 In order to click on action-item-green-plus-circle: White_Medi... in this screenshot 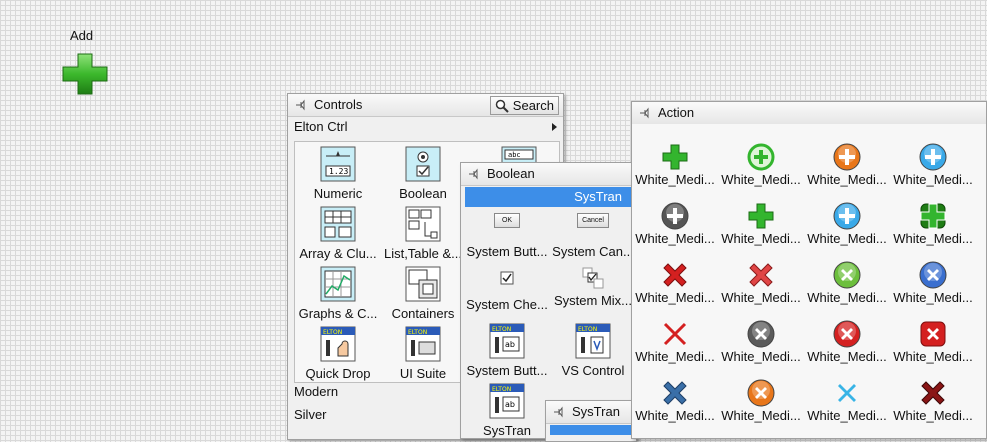, I will do `click(761, 164)`.